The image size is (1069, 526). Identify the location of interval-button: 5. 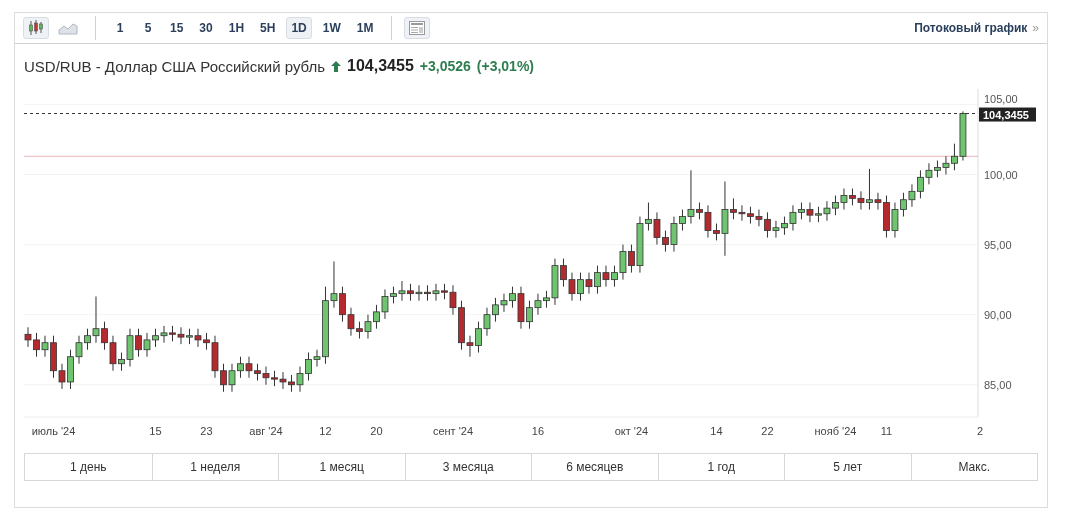
(148, 28).